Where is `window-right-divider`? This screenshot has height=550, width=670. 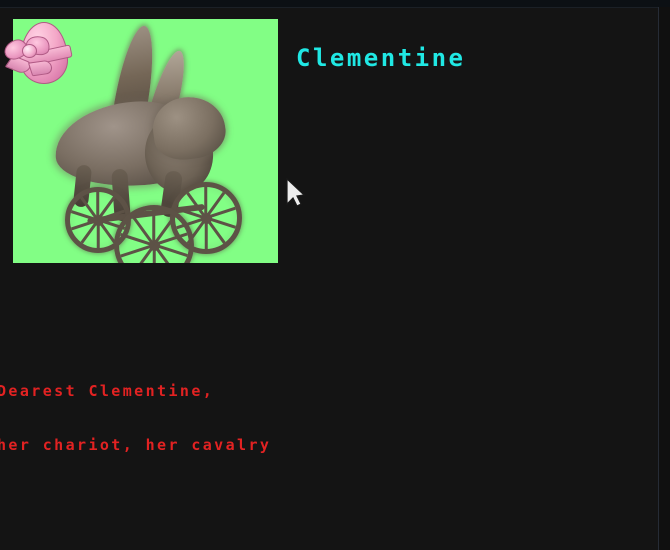 window-right-divider is located at coordinates (658, 278).